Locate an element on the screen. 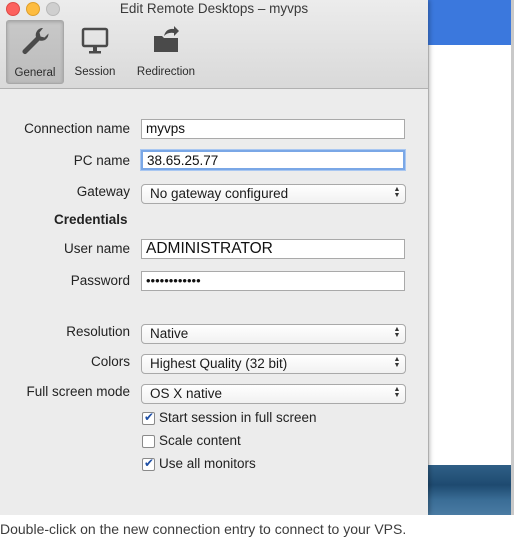  use-all-monitors-label: Use all monitors is located at coordinates (207, 463).